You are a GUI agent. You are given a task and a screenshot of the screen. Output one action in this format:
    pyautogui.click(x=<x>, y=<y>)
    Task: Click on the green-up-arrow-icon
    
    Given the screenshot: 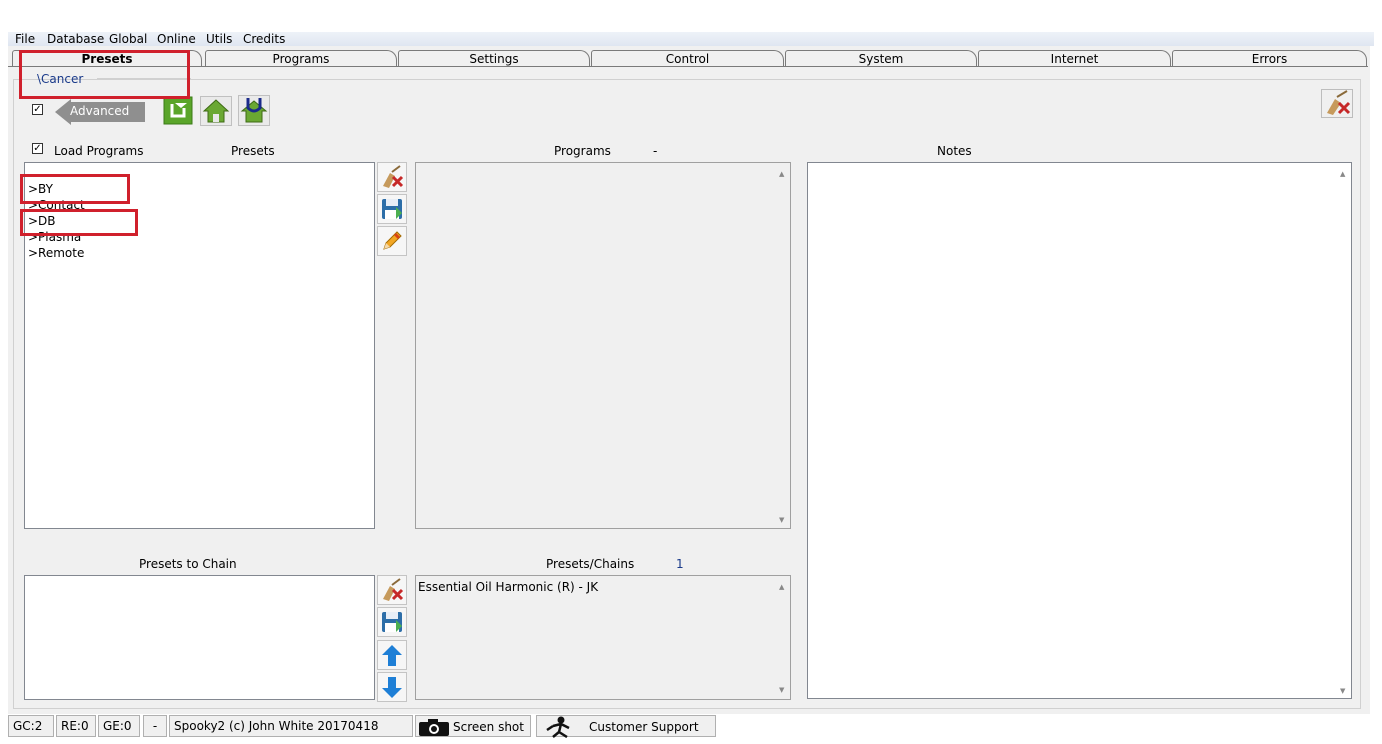 What is the action you would take?
    pyautogui.click(x=178, y=110)
    